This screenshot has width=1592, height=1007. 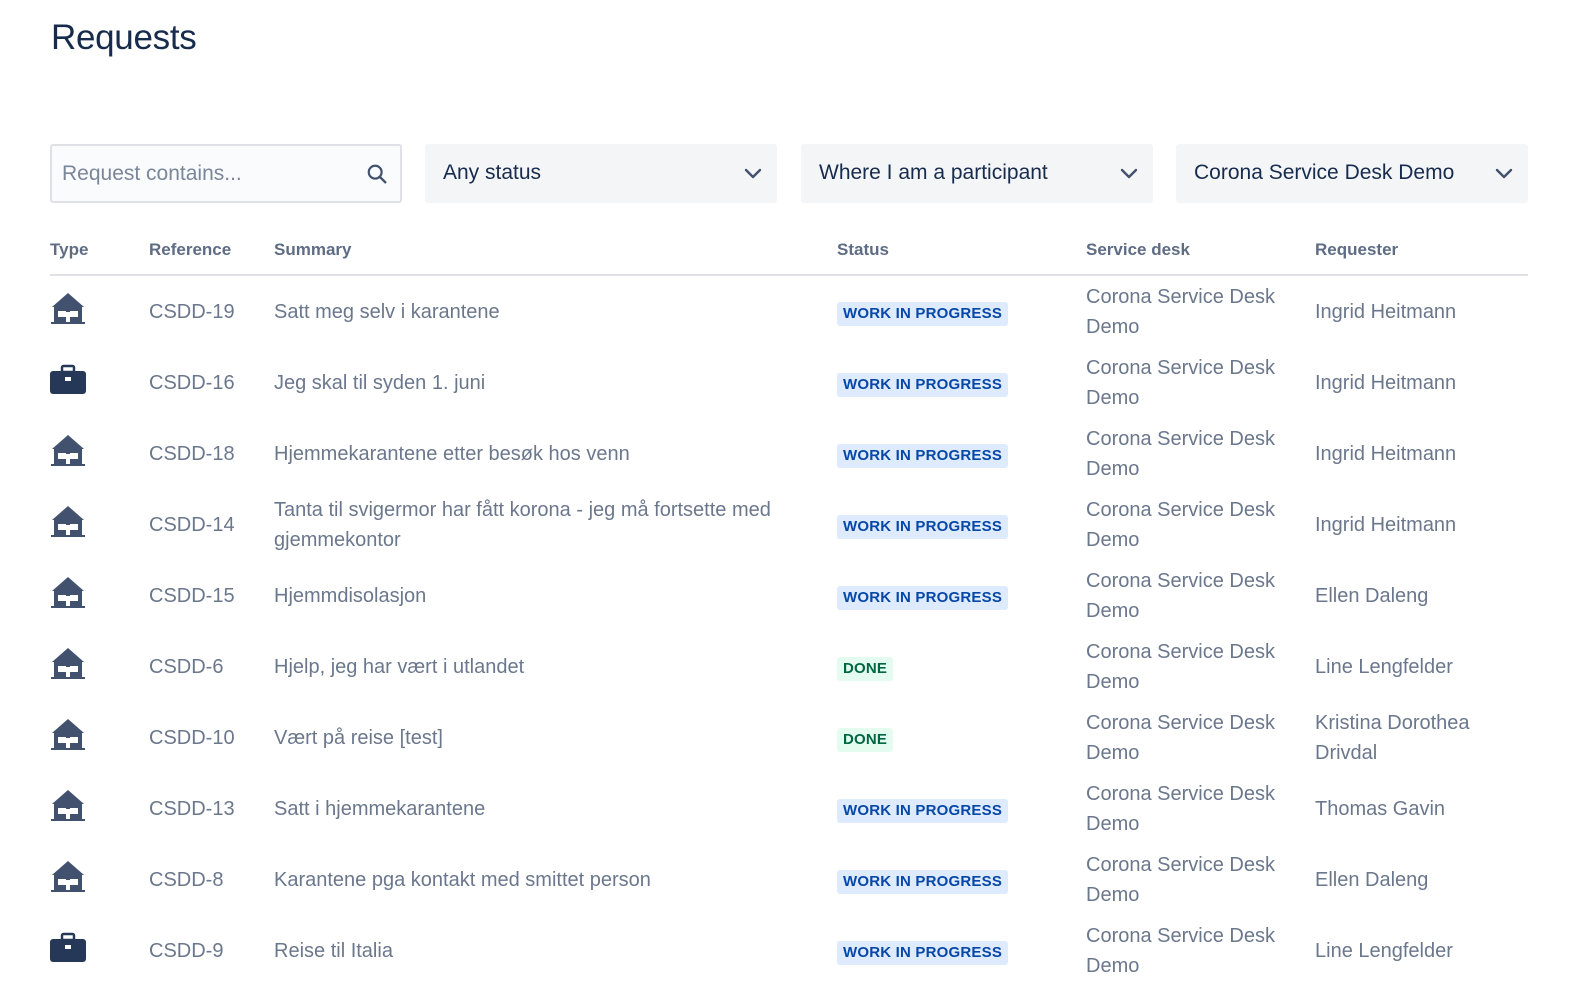 I want to click on summary-cell: Jeg skal til syden 1. juni, so click(x=555, y=382).